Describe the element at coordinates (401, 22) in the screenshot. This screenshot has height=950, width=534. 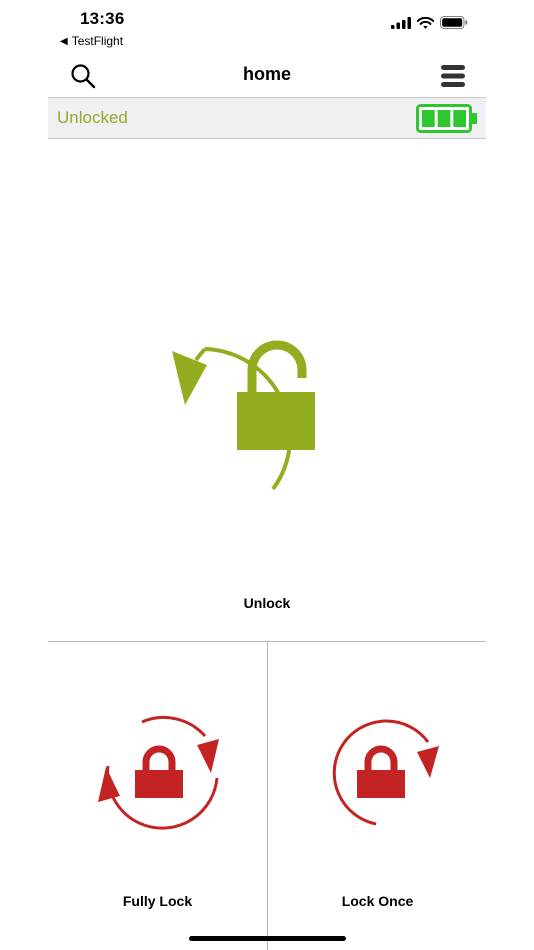
I see `cellular-signal-icon` at that location.